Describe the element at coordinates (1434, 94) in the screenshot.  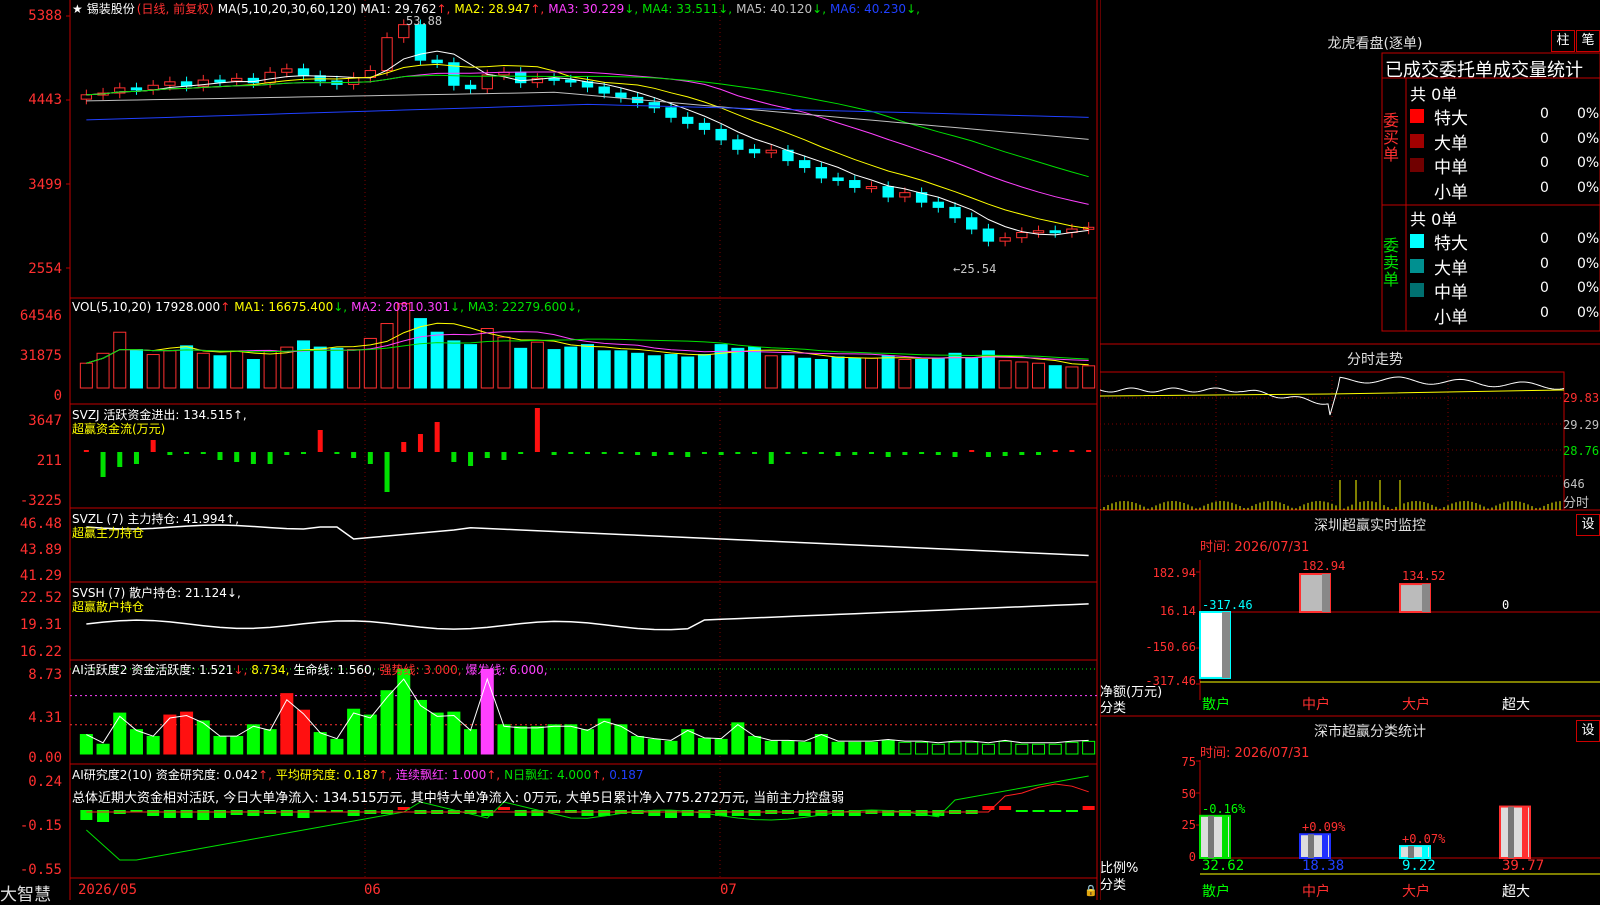
I see `buy-total: 共 0单` at that location.